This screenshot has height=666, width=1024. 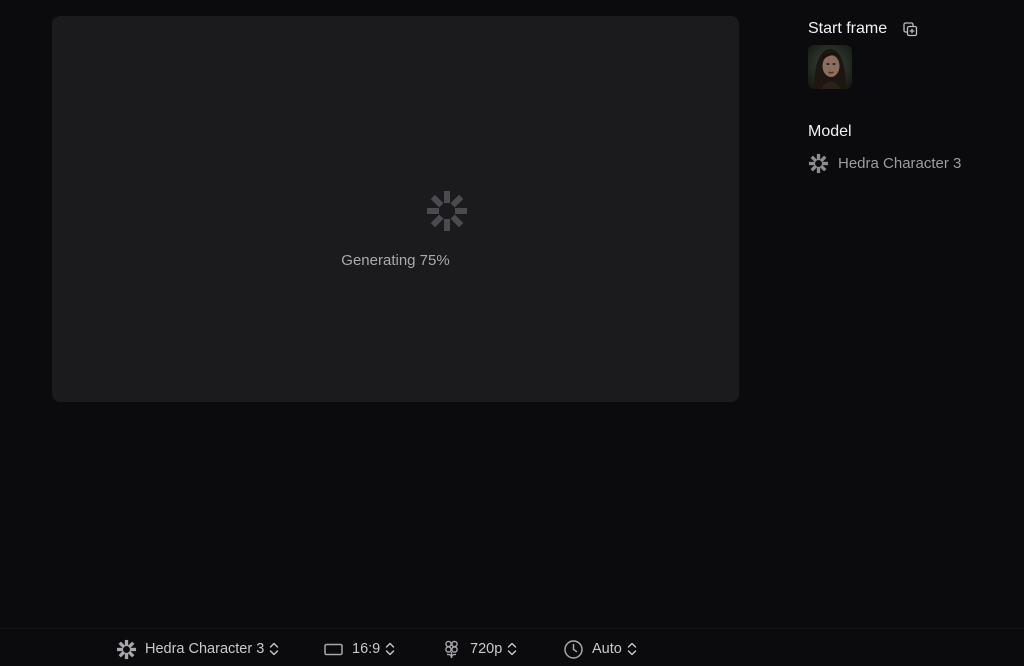 I want to click on aspect-ratio-label: 16:9, so click(x=366, y=649).